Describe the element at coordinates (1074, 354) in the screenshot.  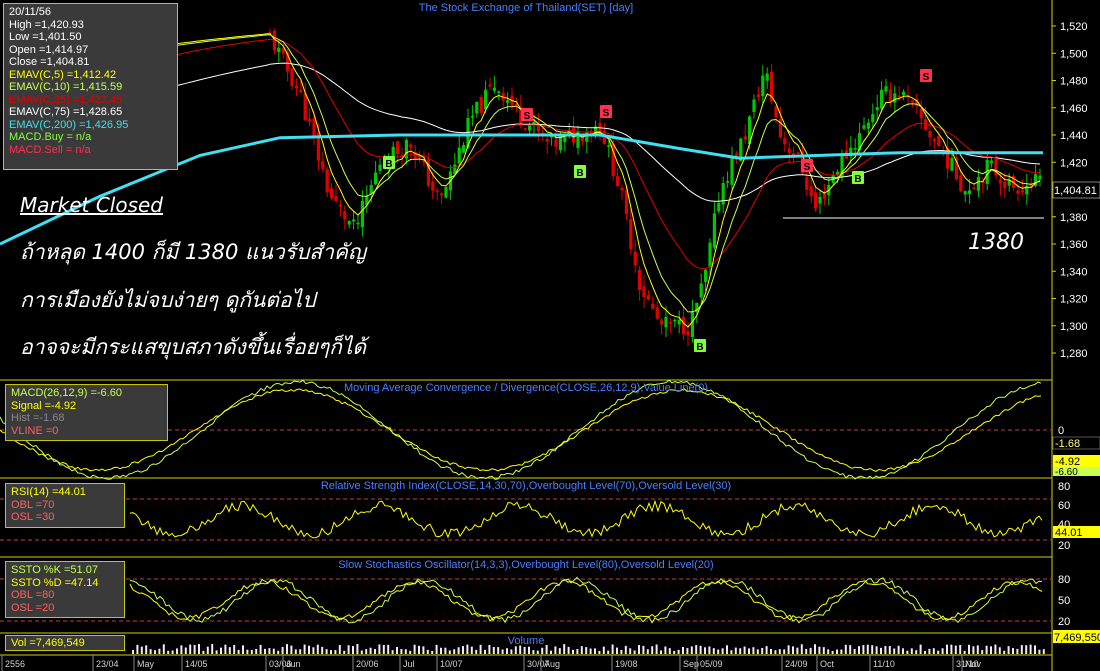
I see `price-tick-label: 1,280` at that location.